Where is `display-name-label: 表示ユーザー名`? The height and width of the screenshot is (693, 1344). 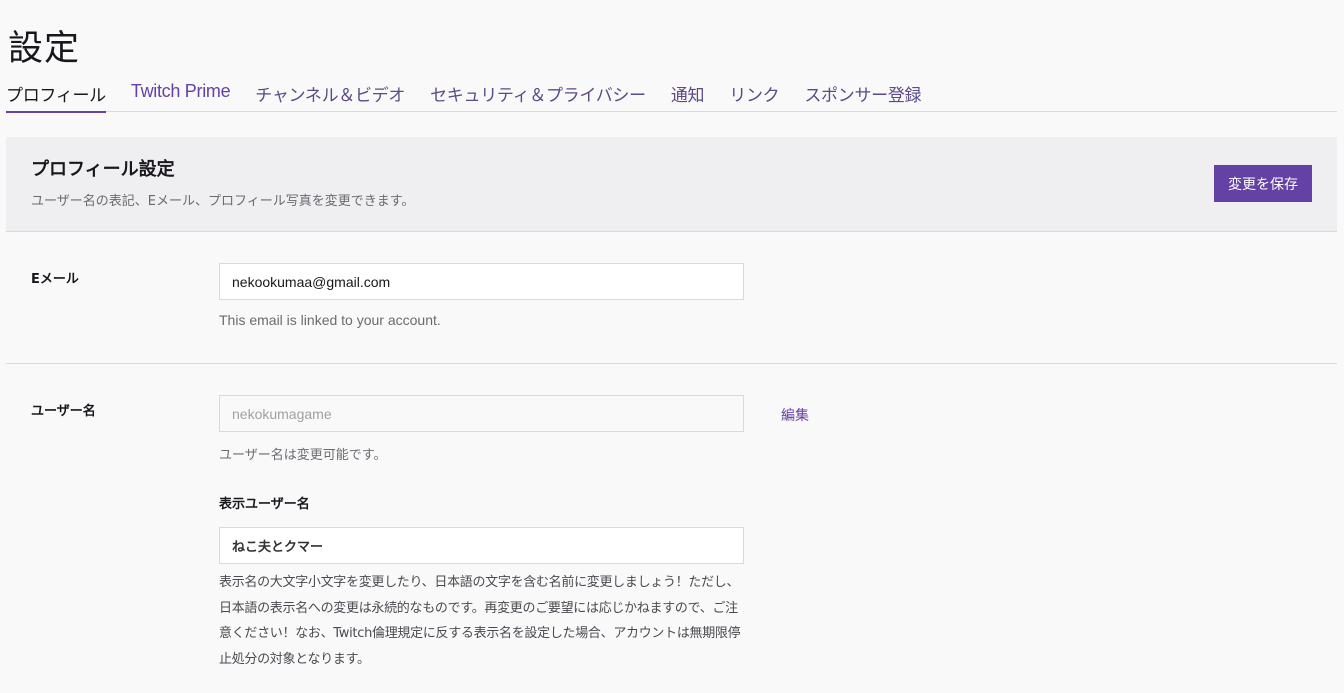 display-name-label: 表示ユーザー名 is located at coordinates (264, 504).